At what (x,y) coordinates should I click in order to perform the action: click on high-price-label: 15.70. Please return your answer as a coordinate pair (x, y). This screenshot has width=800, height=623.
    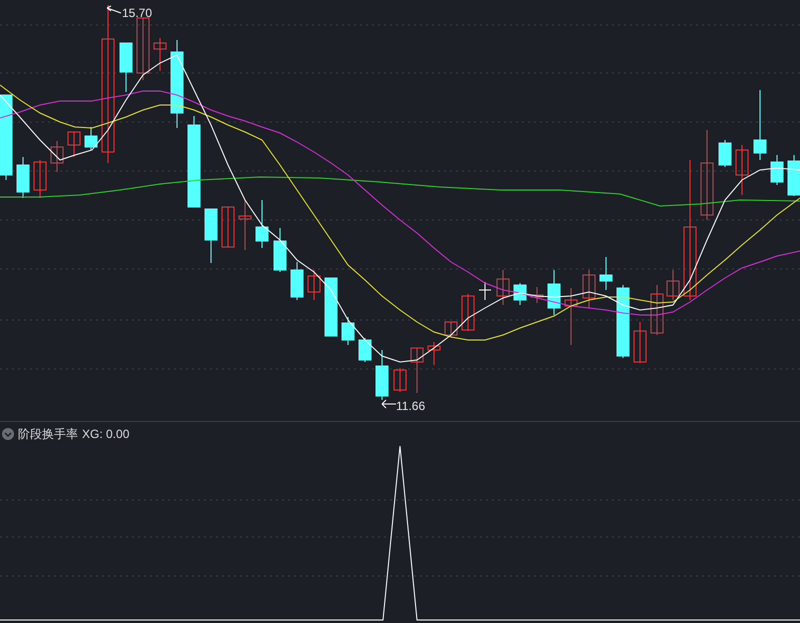
    Looking at the image, I should click on (137, 13).